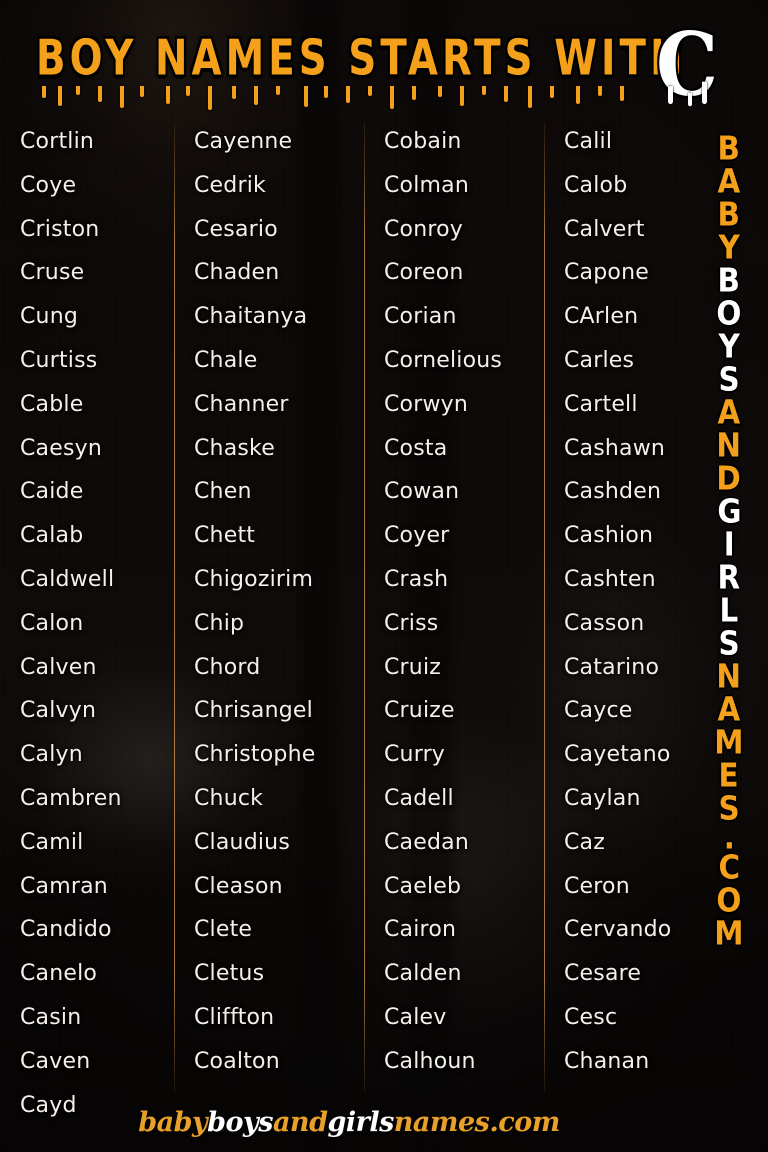 The width and height of the screenshot is (768, 1152). Describe the element at coordinates (236, 229) in the screenshot. I see `name-item: Cesario` at that location.